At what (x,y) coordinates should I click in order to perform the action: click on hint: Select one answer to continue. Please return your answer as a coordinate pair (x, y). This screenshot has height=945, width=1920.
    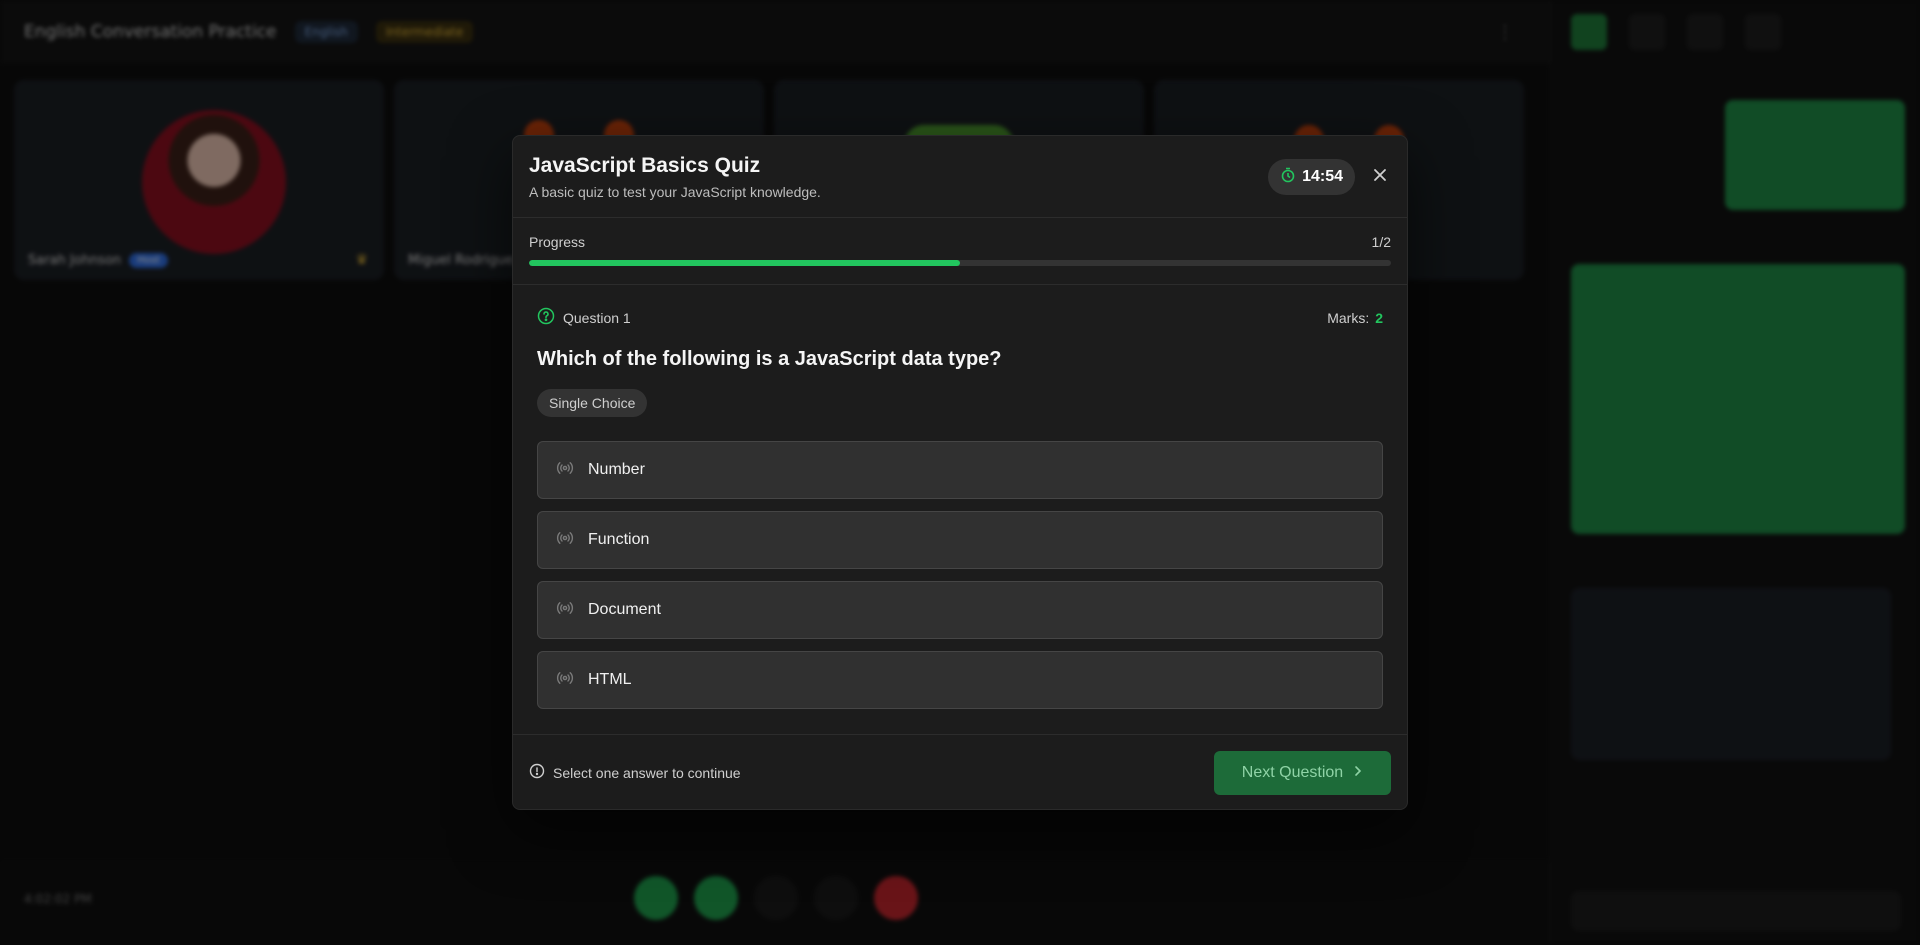
    Looking at the image, I should click on (635, 772).